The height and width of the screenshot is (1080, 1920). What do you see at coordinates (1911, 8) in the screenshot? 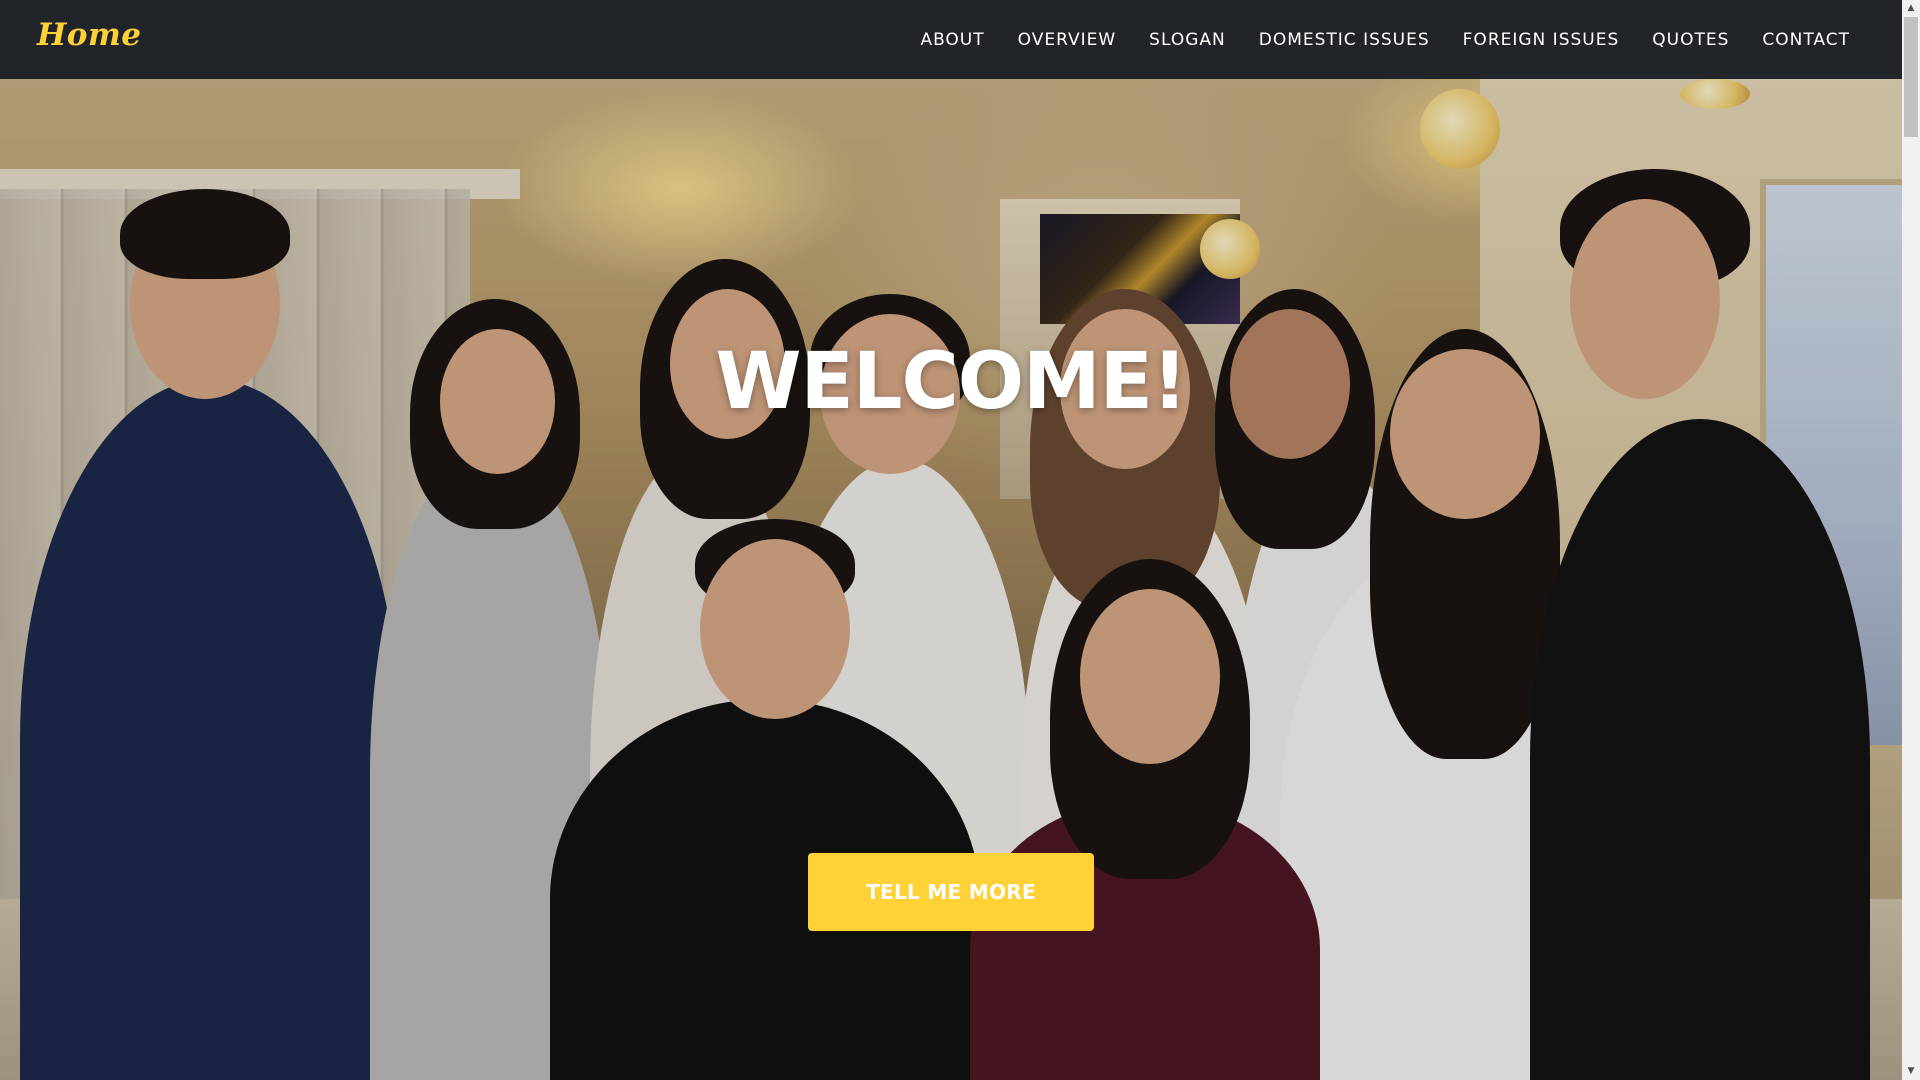
I see `scroll-up-arrow-icon: ▲` at bounding box center [1911, 8].